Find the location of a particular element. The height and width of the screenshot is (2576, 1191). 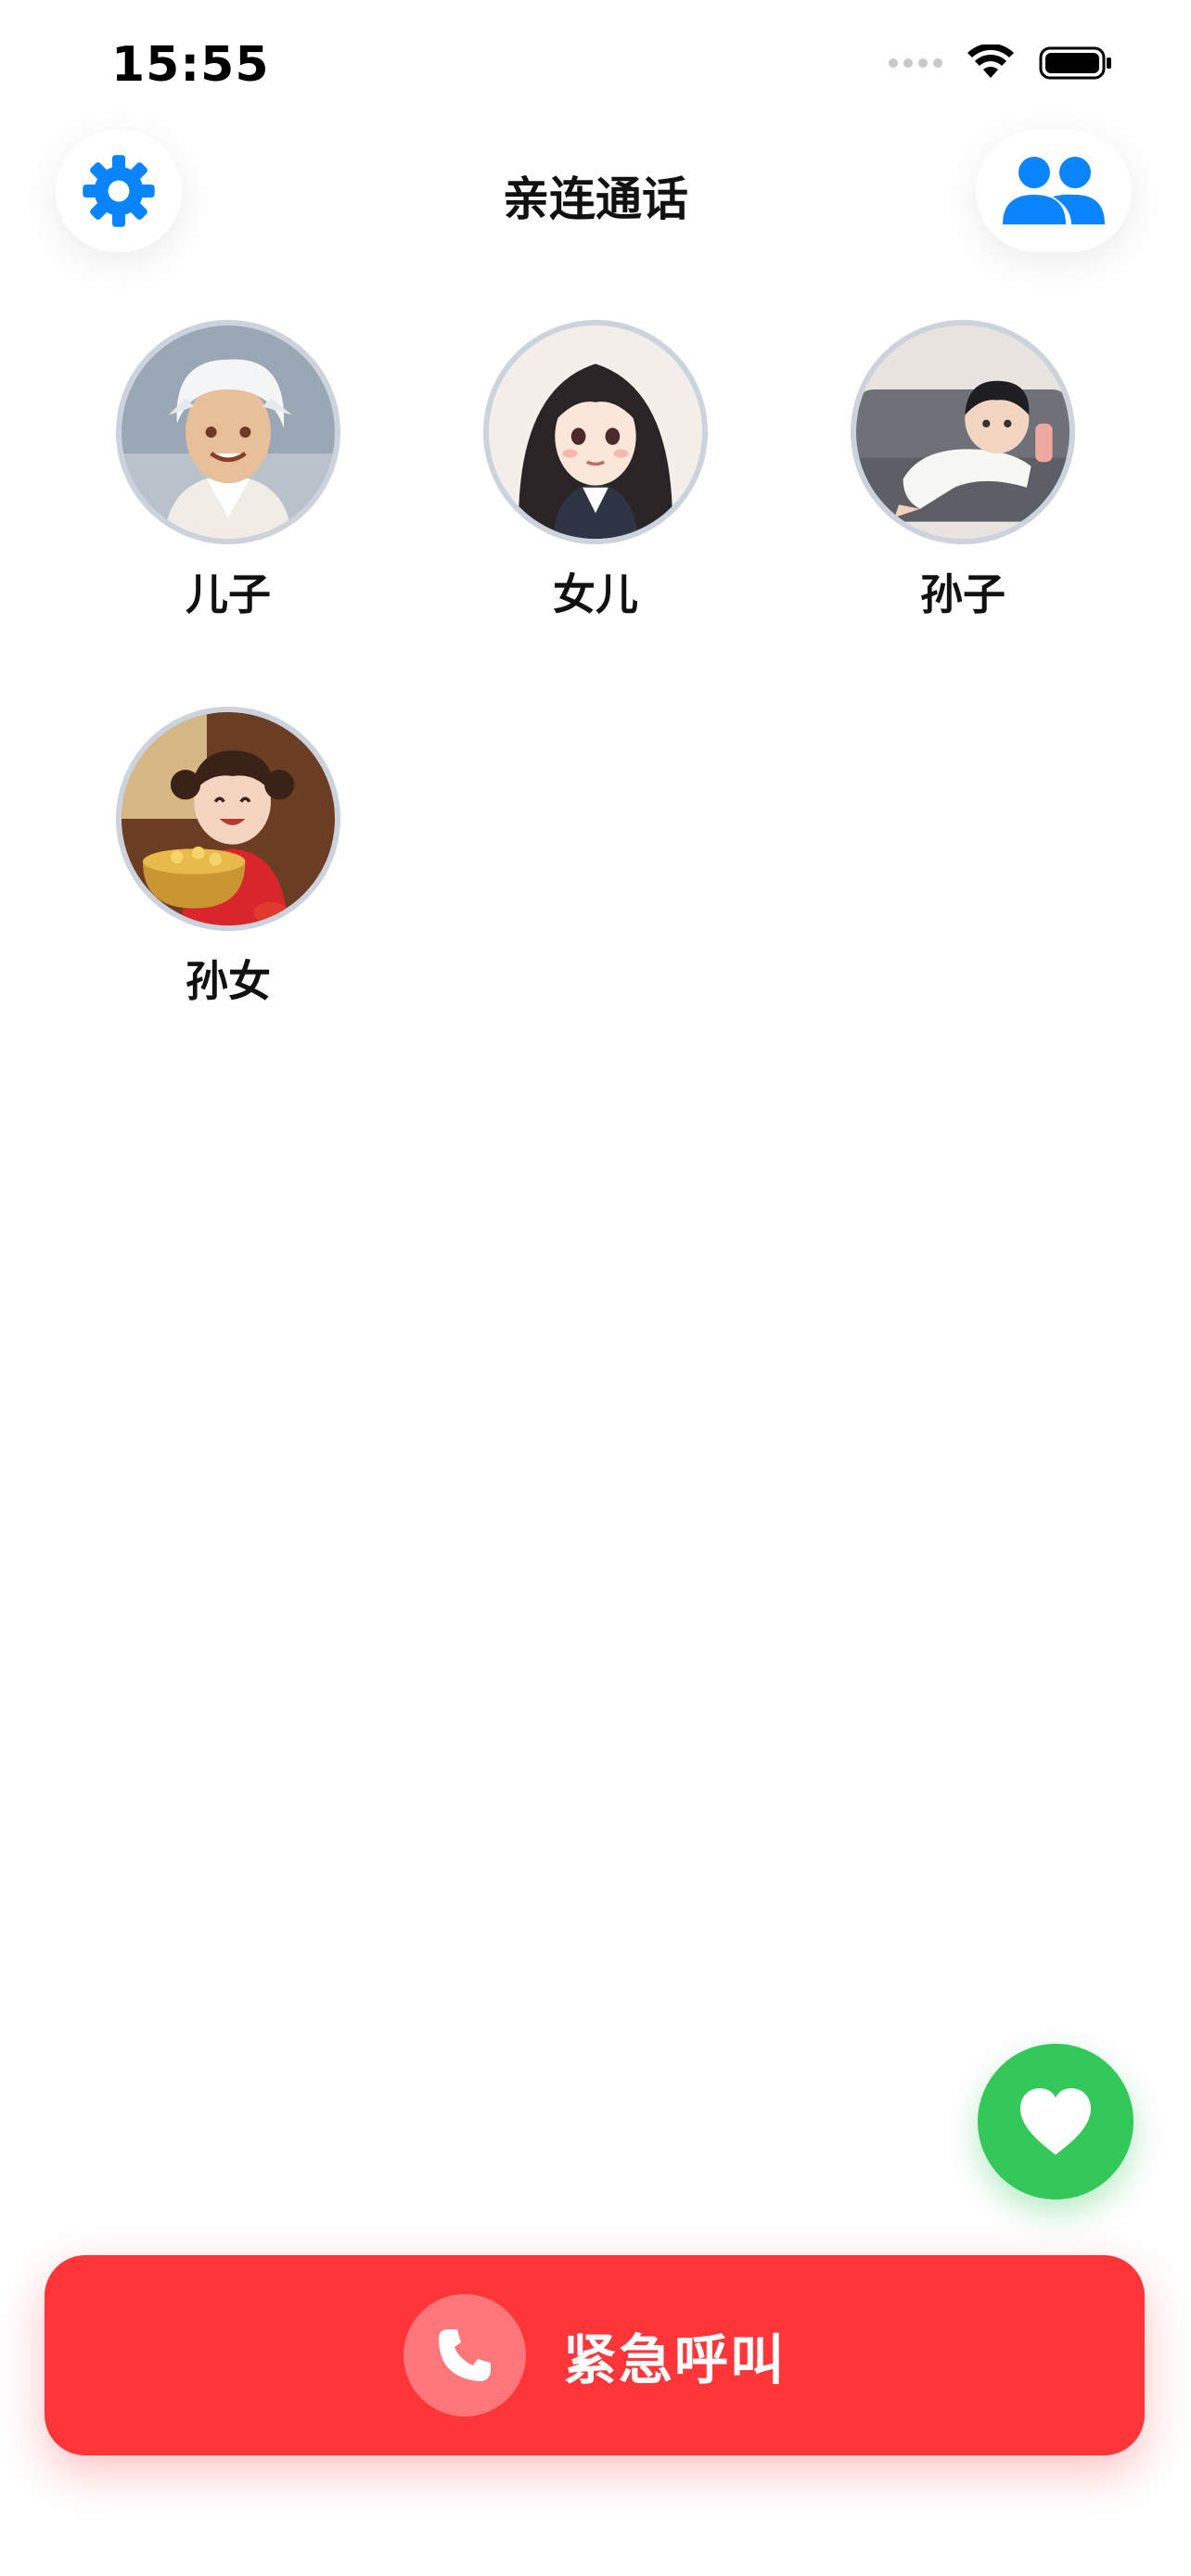

contact-label: 儿子 is located at coordinates (228, 594).